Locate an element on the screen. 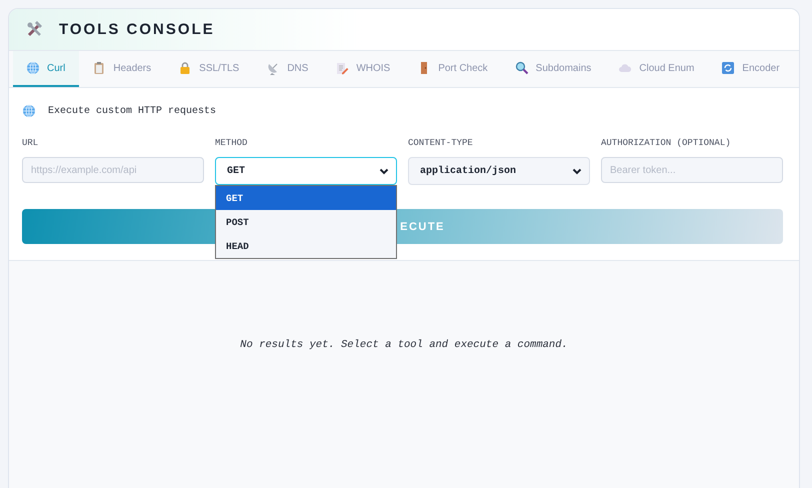 The image size is (812, 488). tool-description: Execute custom HTTP requests is located at coordinates (132, 111).